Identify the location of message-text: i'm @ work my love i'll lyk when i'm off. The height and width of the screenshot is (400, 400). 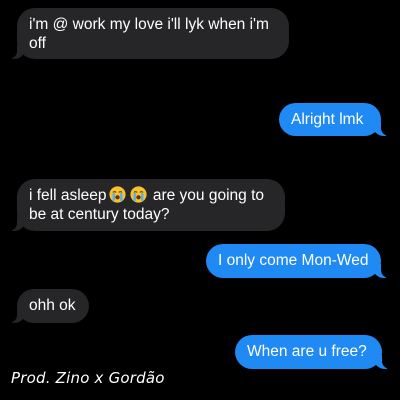
(149, 34).